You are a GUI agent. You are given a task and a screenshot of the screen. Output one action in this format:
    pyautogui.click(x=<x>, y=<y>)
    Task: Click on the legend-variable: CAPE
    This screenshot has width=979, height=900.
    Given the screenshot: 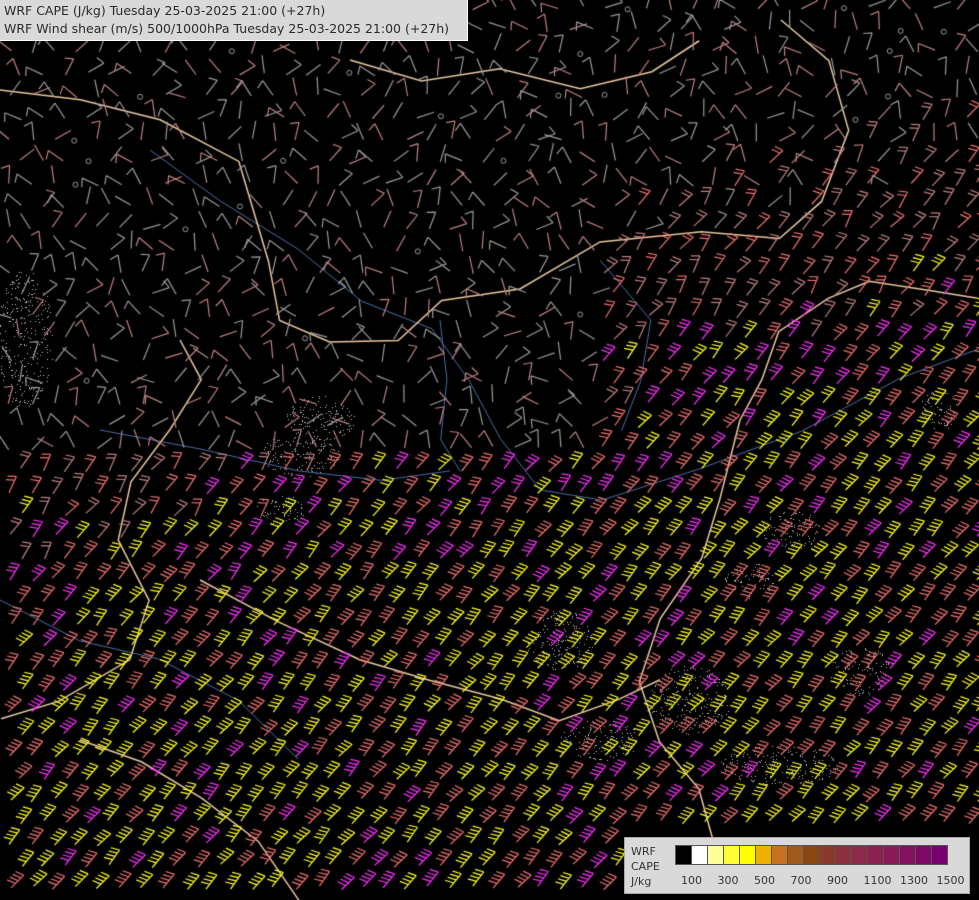 What is the action you would take?
    pyautogui.click(x=645, y=866)
    